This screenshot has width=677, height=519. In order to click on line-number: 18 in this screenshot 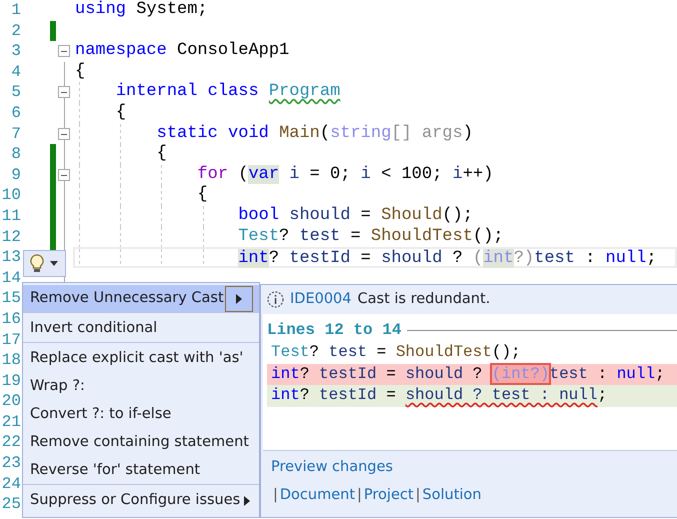, I will do `click(10, 360)`.